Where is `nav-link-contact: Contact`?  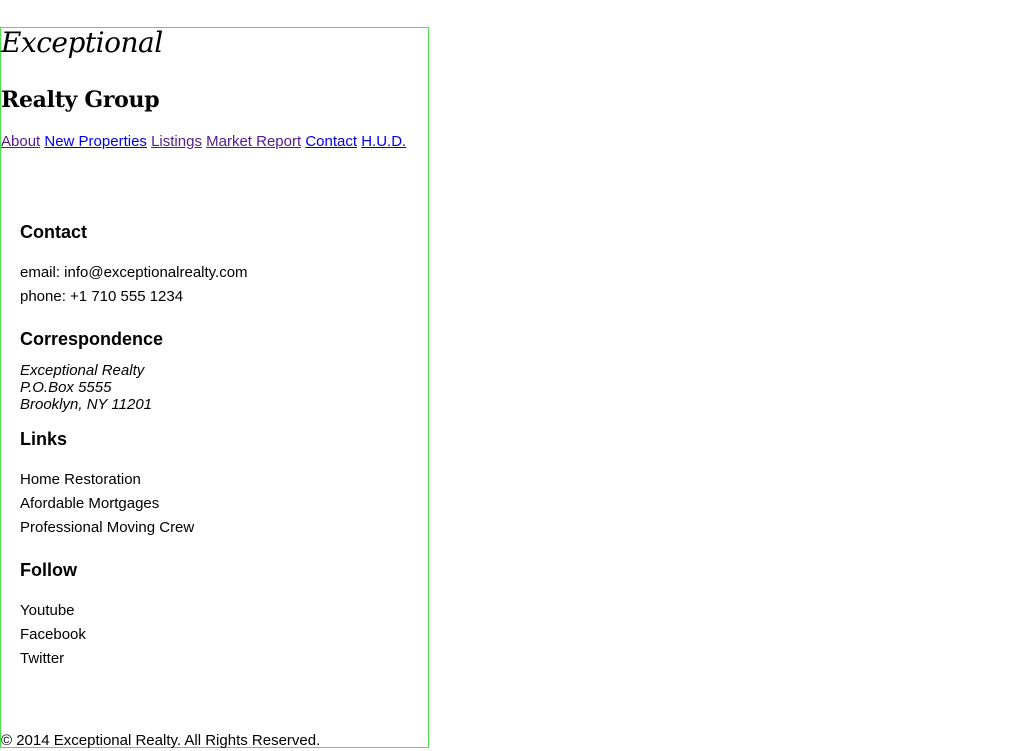 nav-link-contact: Contact is located at coordinates (331, 141).